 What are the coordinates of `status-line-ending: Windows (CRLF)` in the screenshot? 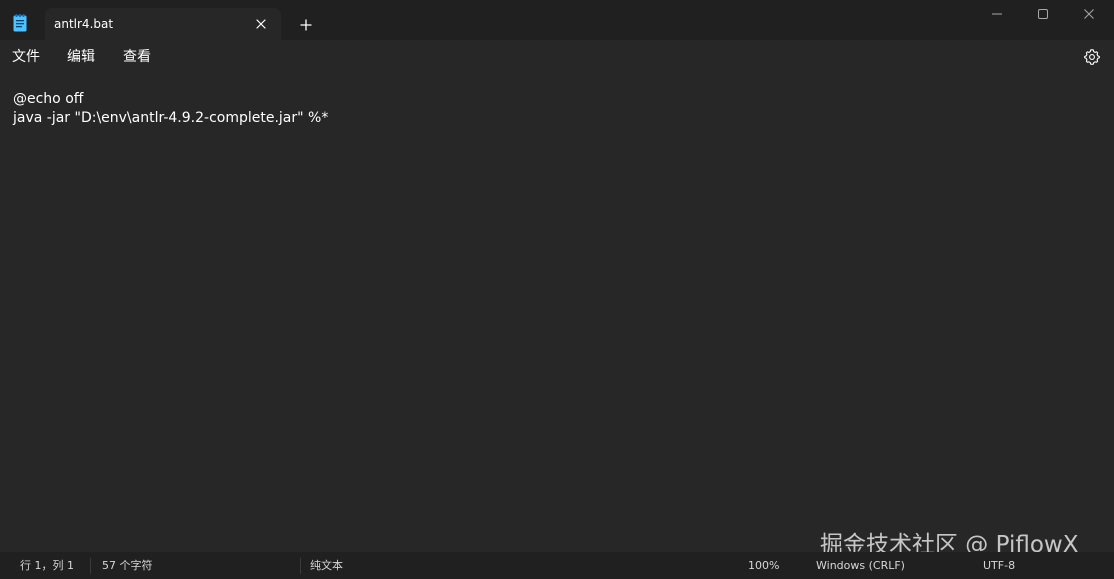 It's located at (860, 566).